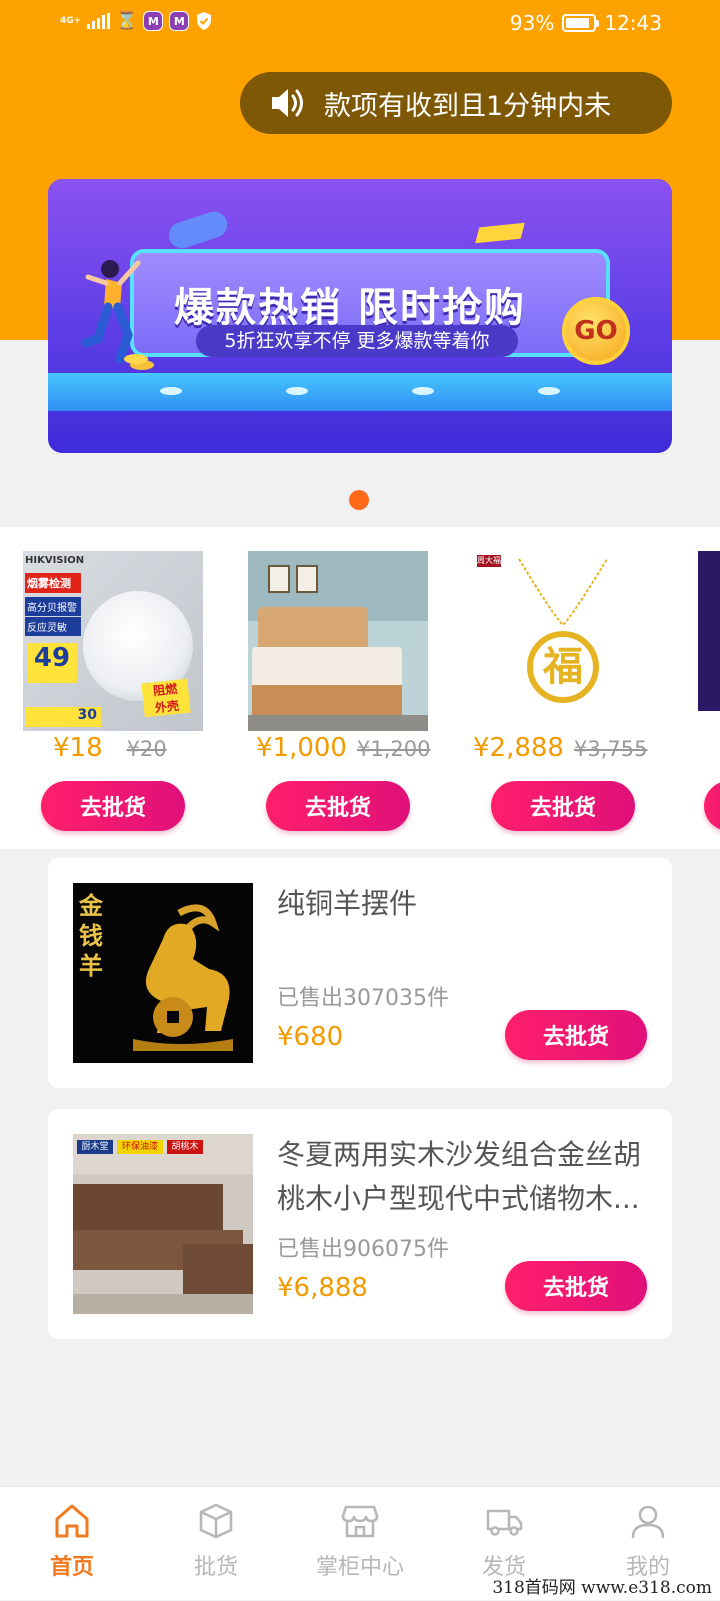  Describe the element at coordinates (98, 21) in the screenshot. I see `signal-icon` at that location.